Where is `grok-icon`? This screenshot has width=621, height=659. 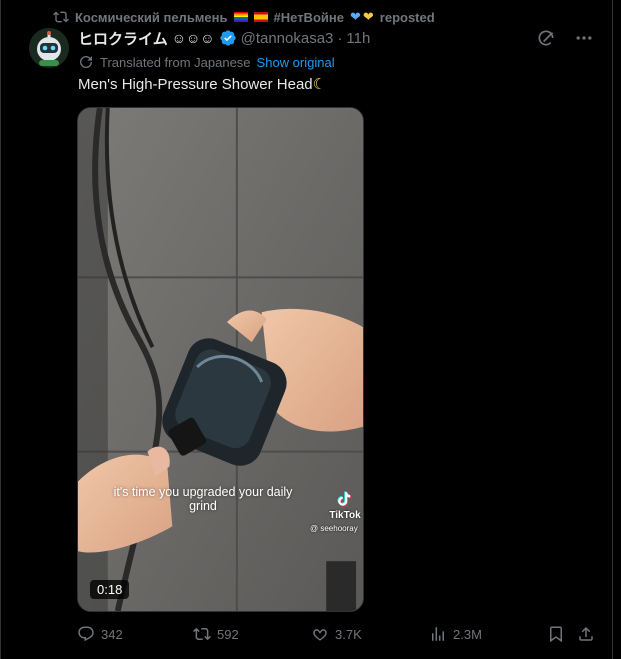 grok-icon is located at coordinates (546, 38).